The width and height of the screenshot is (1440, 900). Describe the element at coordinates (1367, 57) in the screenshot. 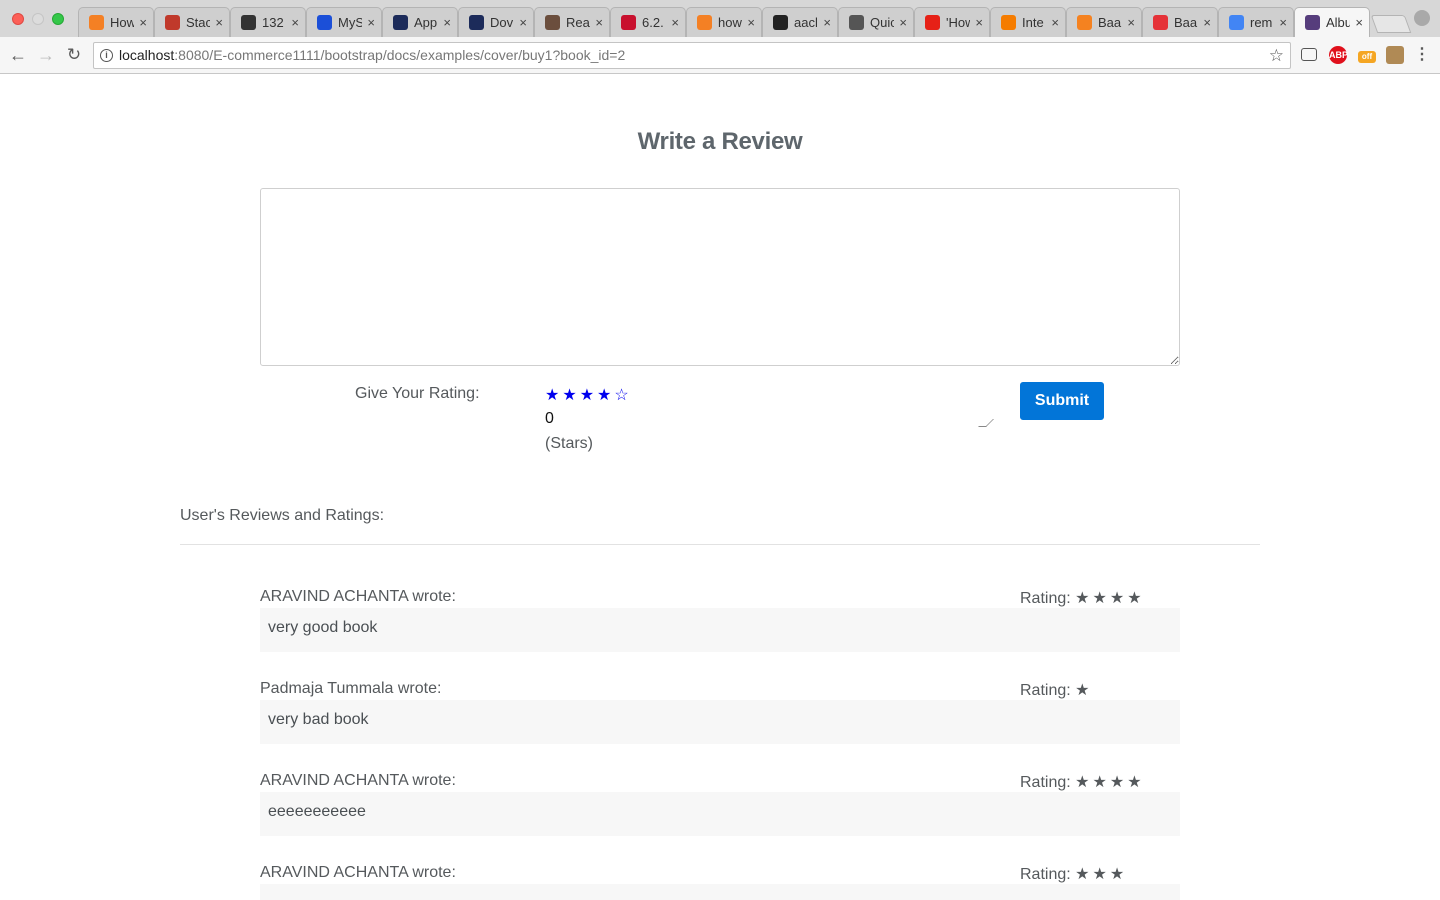

I see `coupon-extension-icon: off` at that location.